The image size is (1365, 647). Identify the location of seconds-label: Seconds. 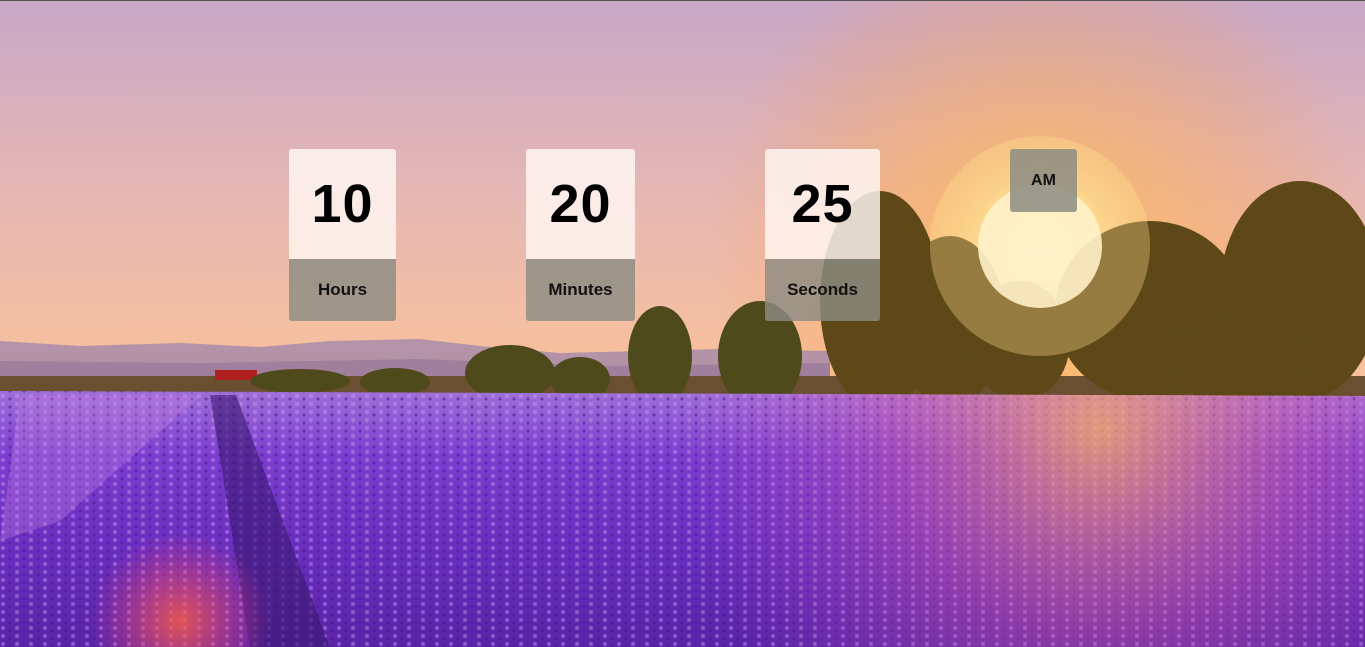
(822, 290).